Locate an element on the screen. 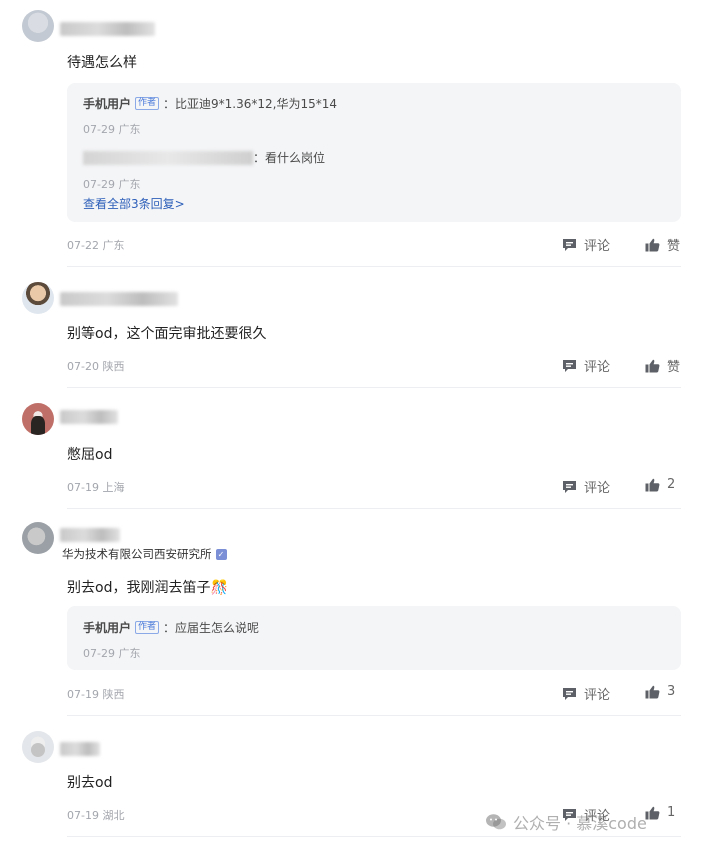  like-button: 1 is located at coordinates (660, 812).